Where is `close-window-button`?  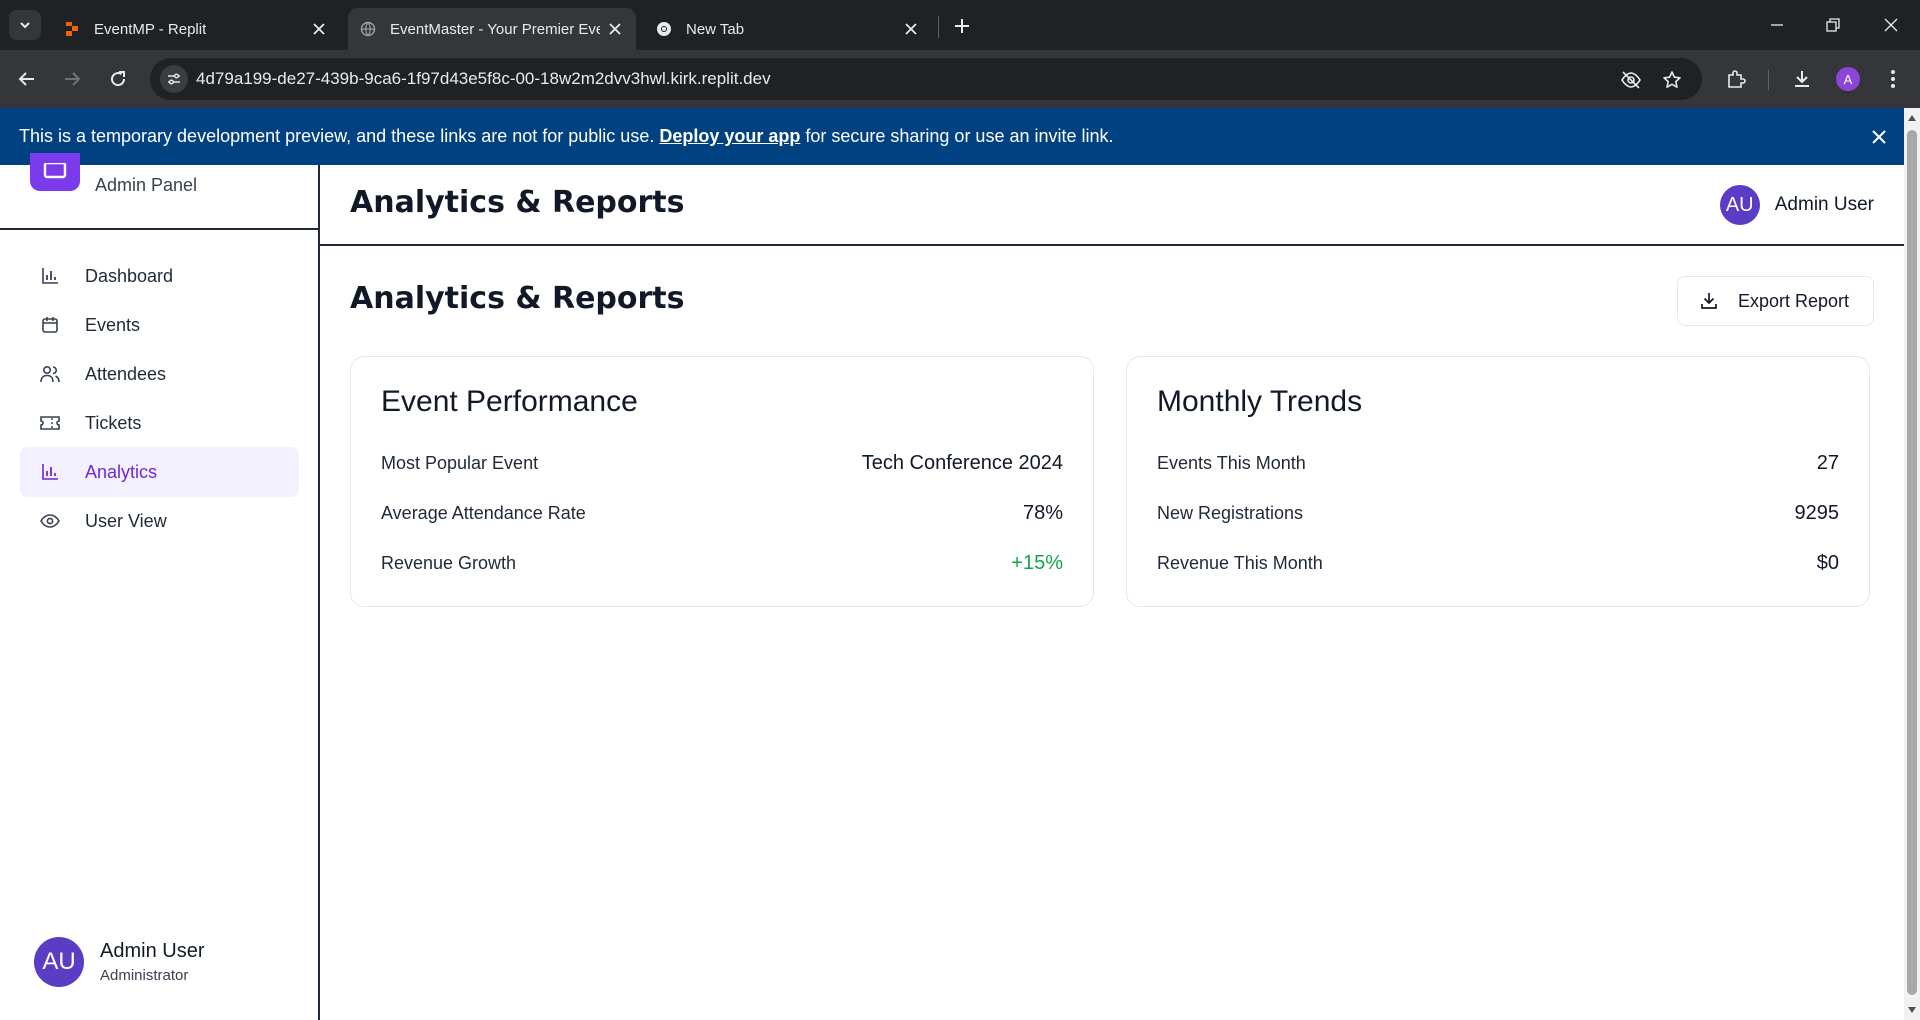
close-window-button is located at coordinates (1891, 25).